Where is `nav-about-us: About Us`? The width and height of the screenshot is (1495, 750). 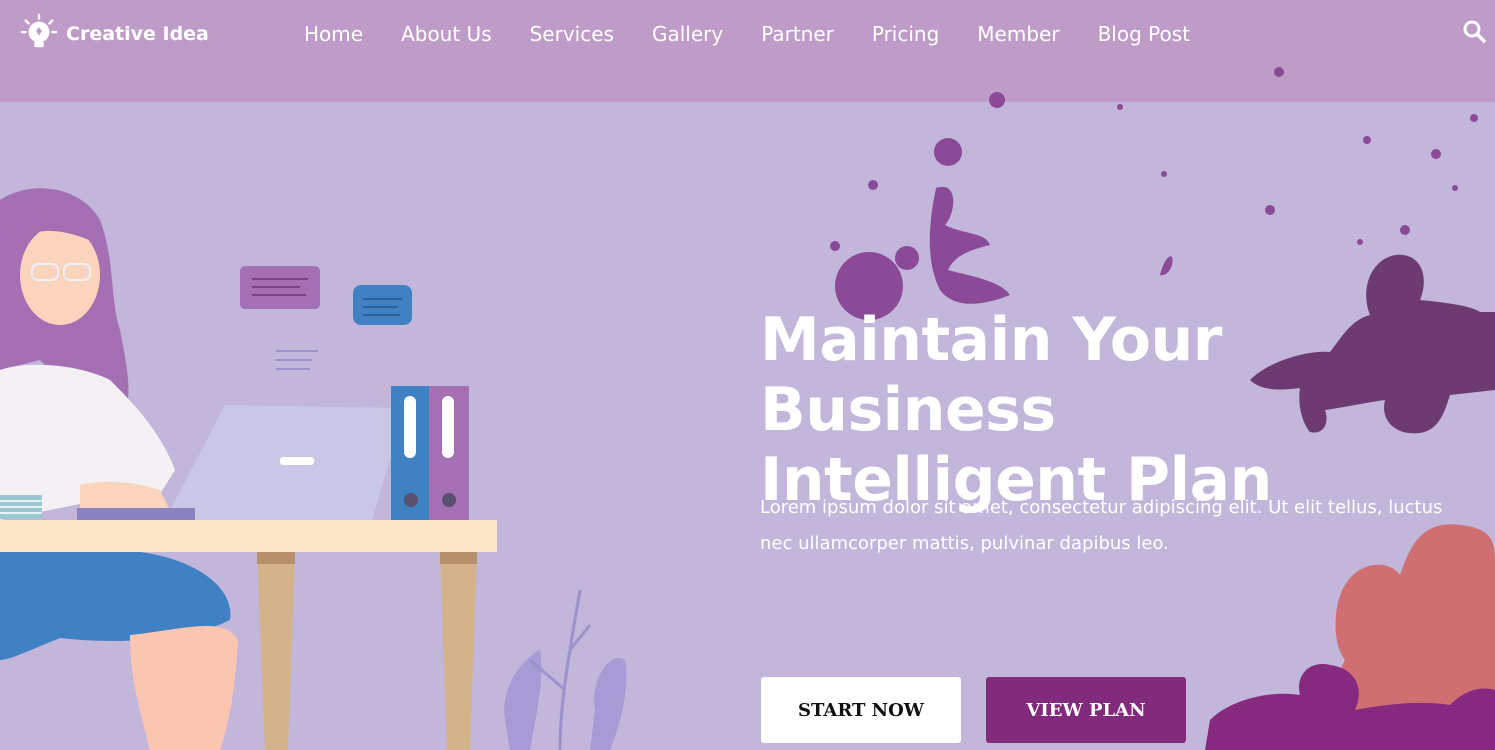 nav-about-us: About Us is located at coordinates (446, 34).